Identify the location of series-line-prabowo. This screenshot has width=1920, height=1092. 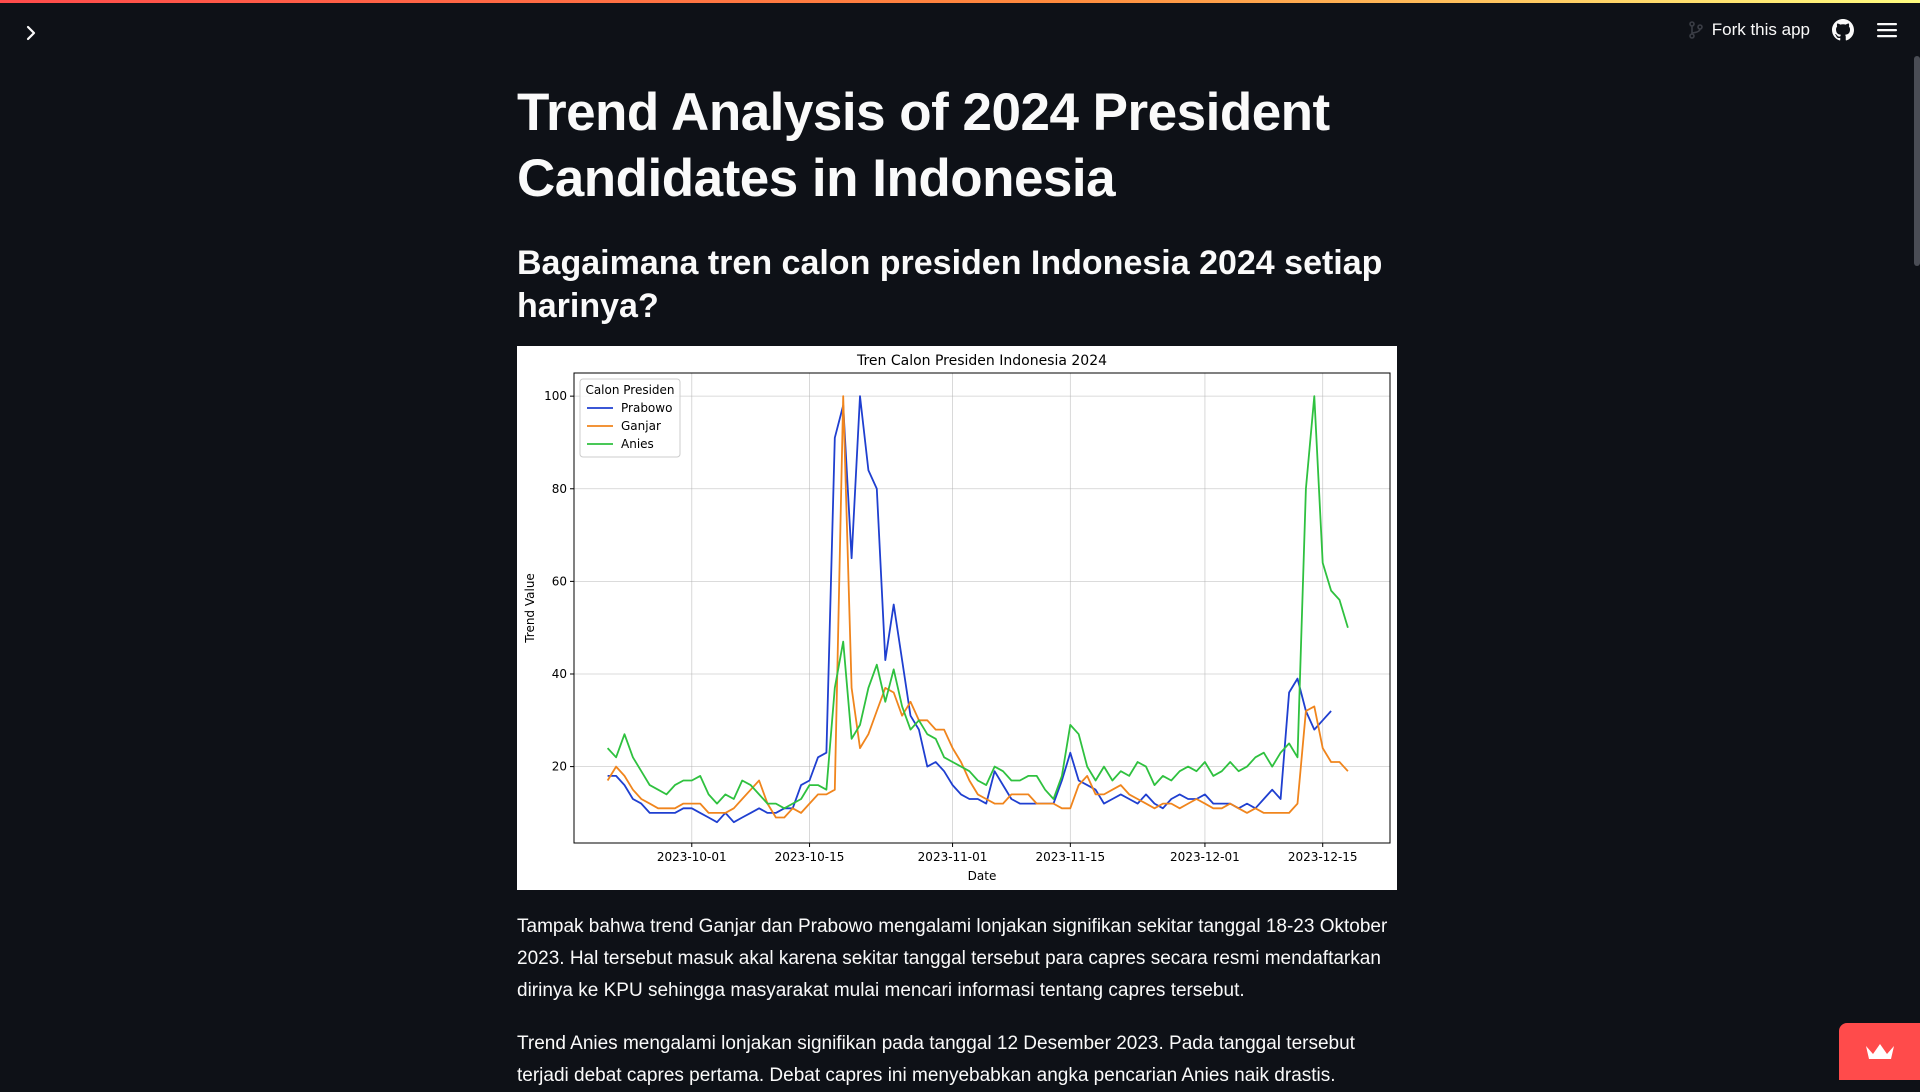
(969, 609).